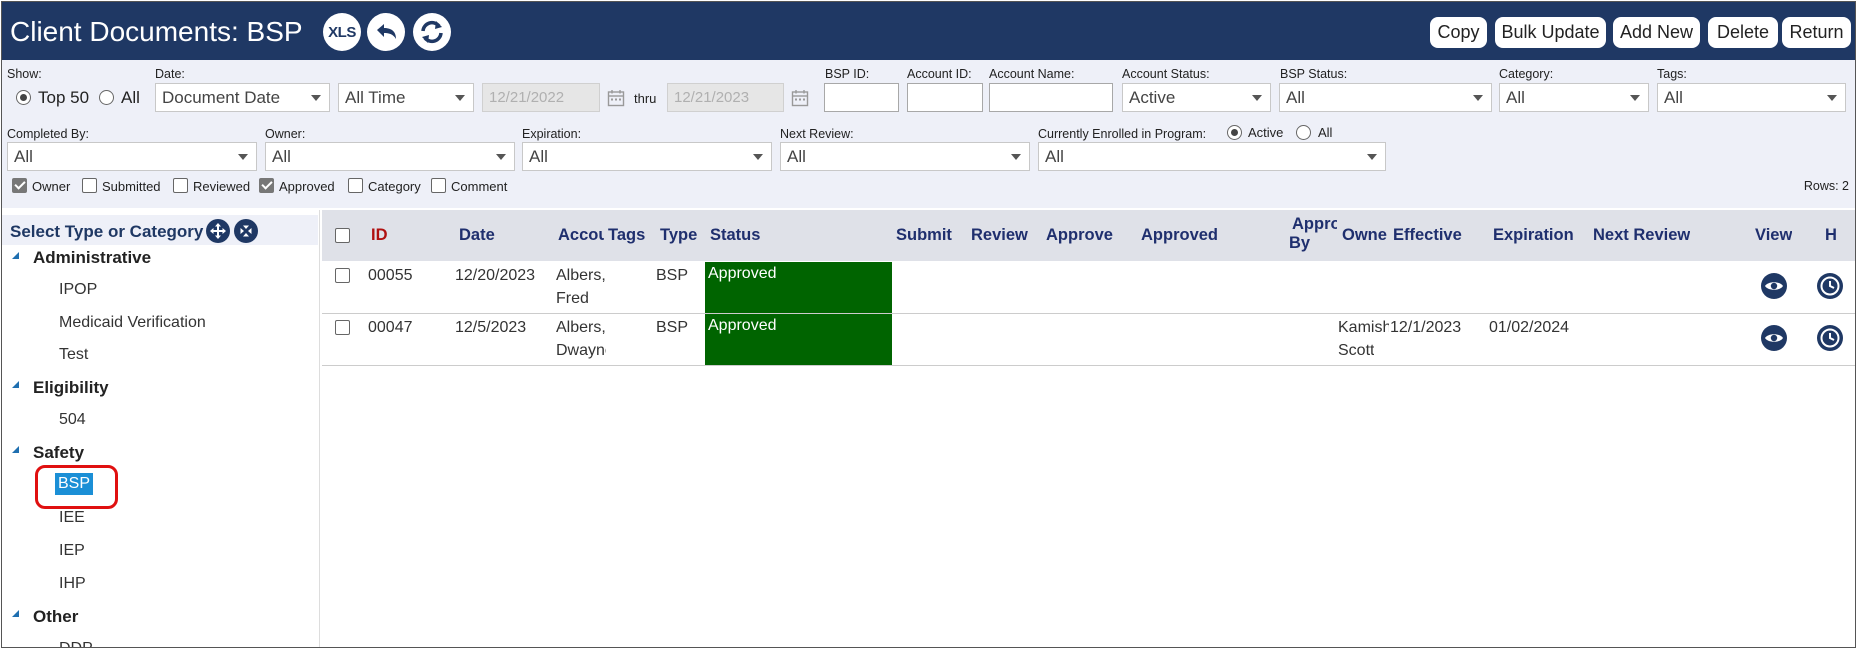 Image resolution: width=1857 pixels, height=649 pixels. I want to click on status-badge: Approved, so click(798, 339).